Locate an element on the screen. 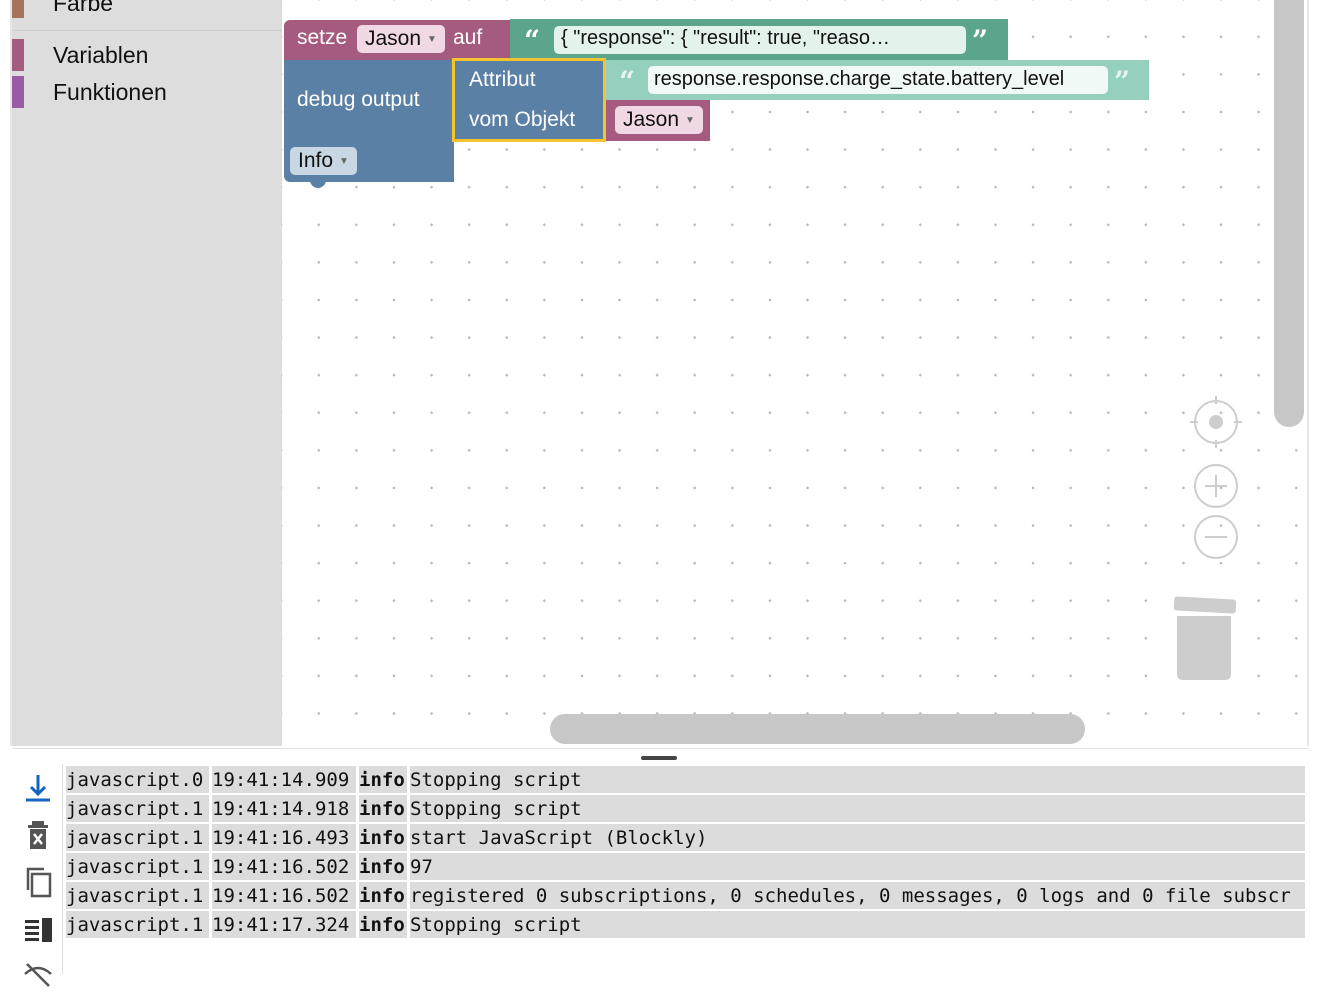  attribute-label: Attribut is located at coordinates (502, 79).